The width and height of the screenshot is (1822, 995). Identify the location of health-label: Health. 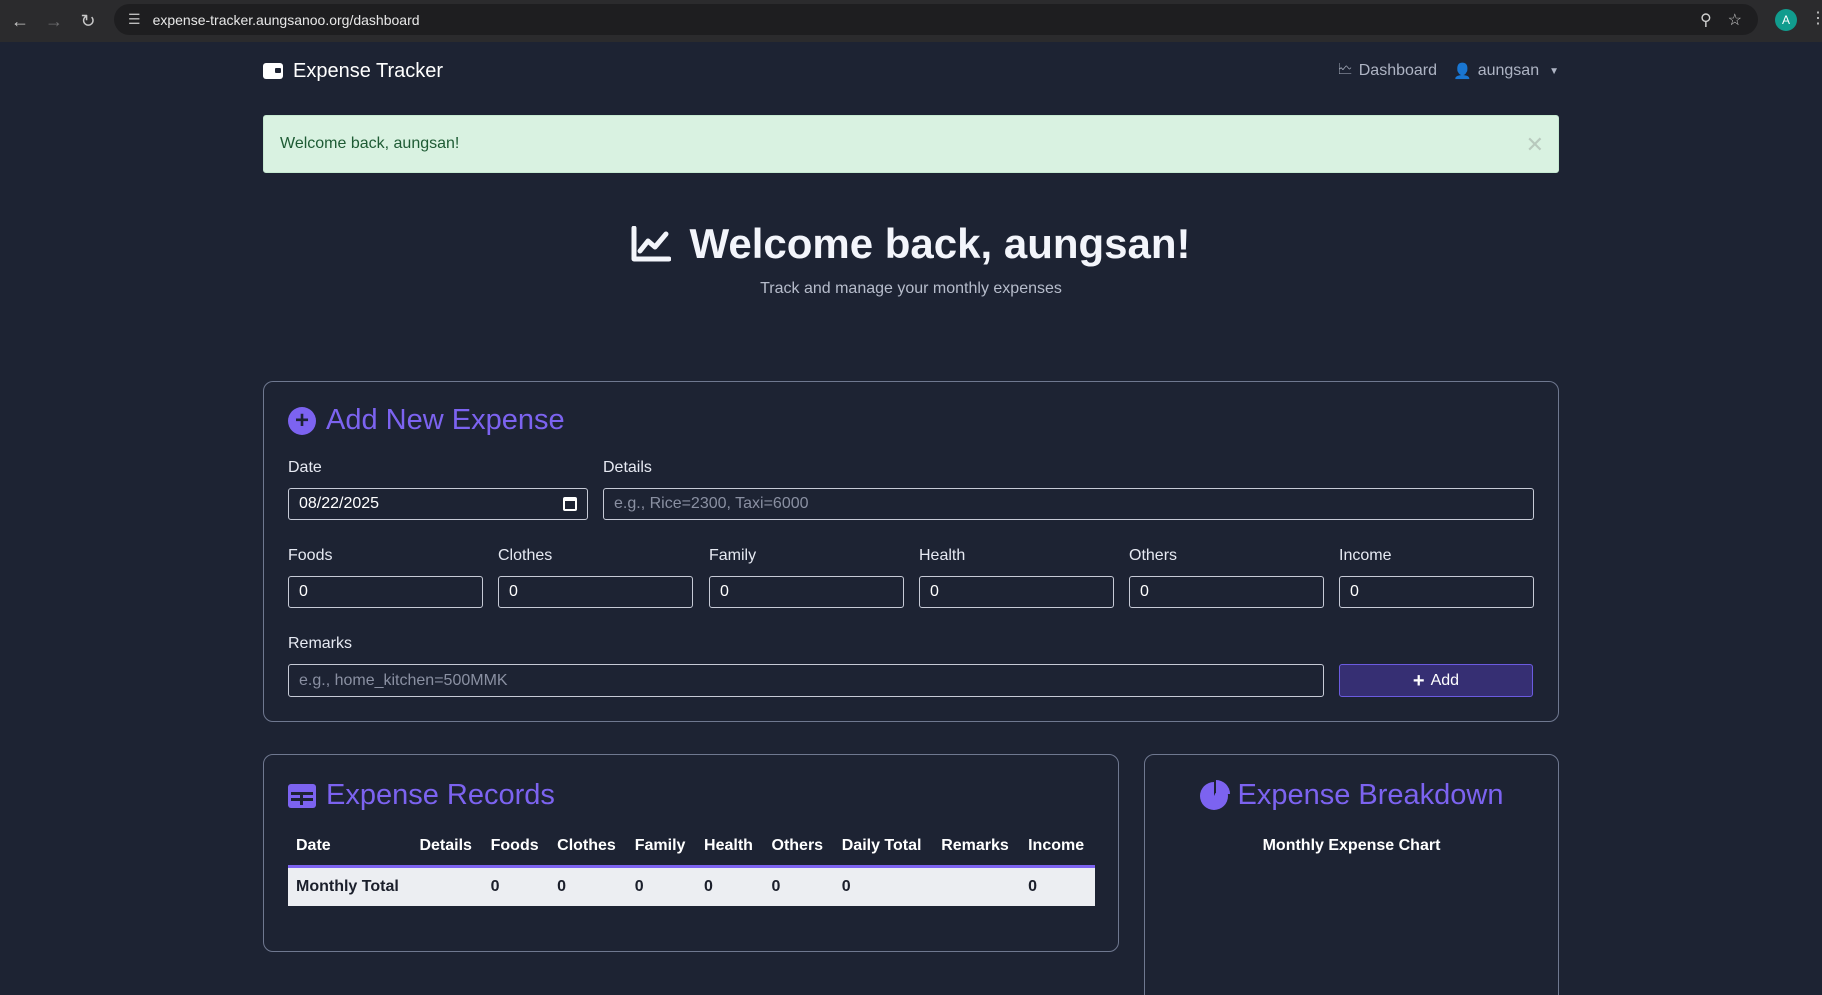
(942, 555).